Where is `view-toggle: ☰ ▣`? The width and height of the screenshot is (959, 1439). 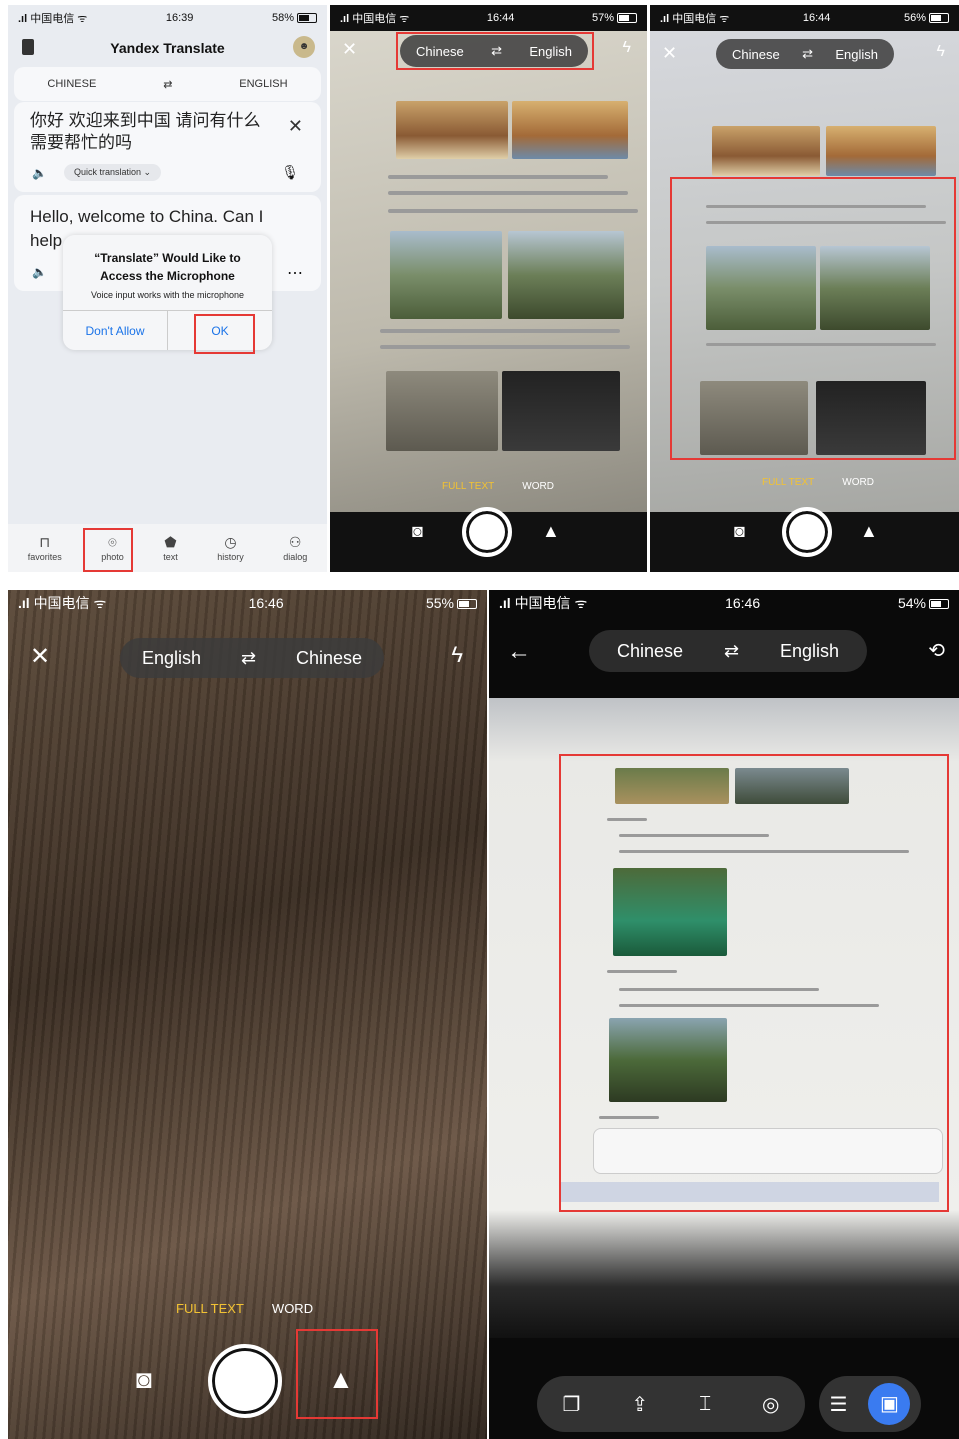 view-toggle: ☰ ▣ is located at coordinates (870, 1404).